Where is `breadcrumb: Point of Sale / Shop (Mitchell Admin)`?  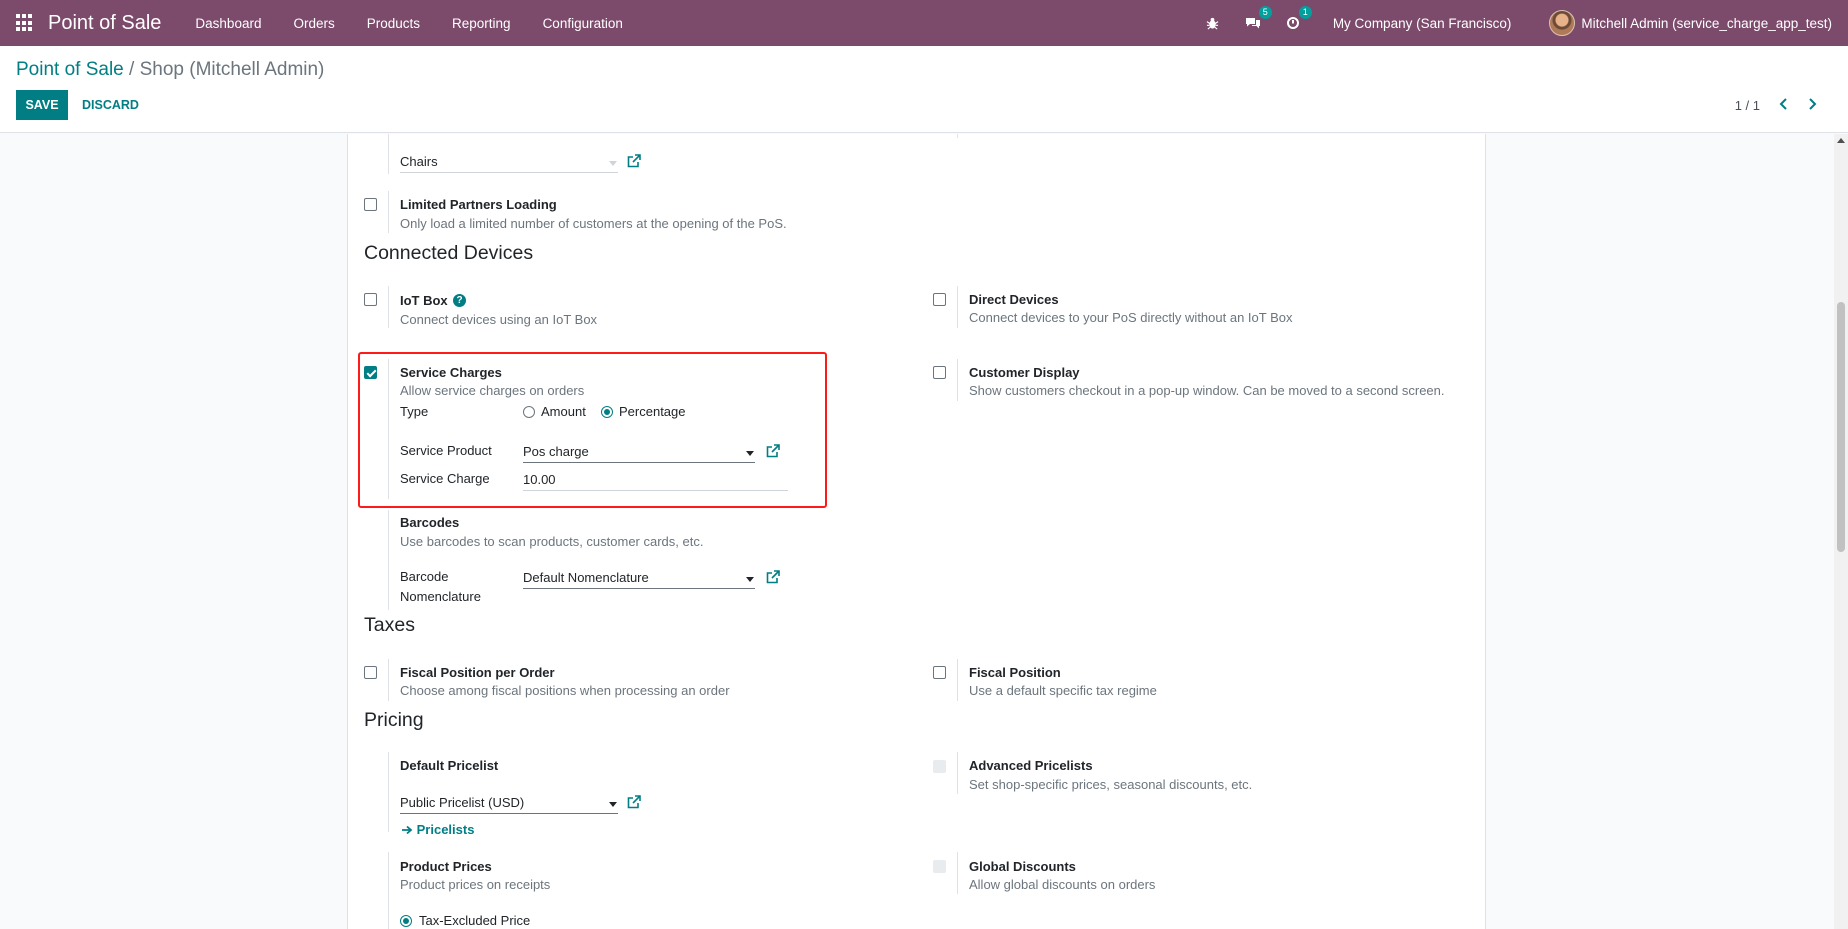
breadcrumb: Point of Sale / Shop (Mitchell Admin) is located at coordinates (170, 70).